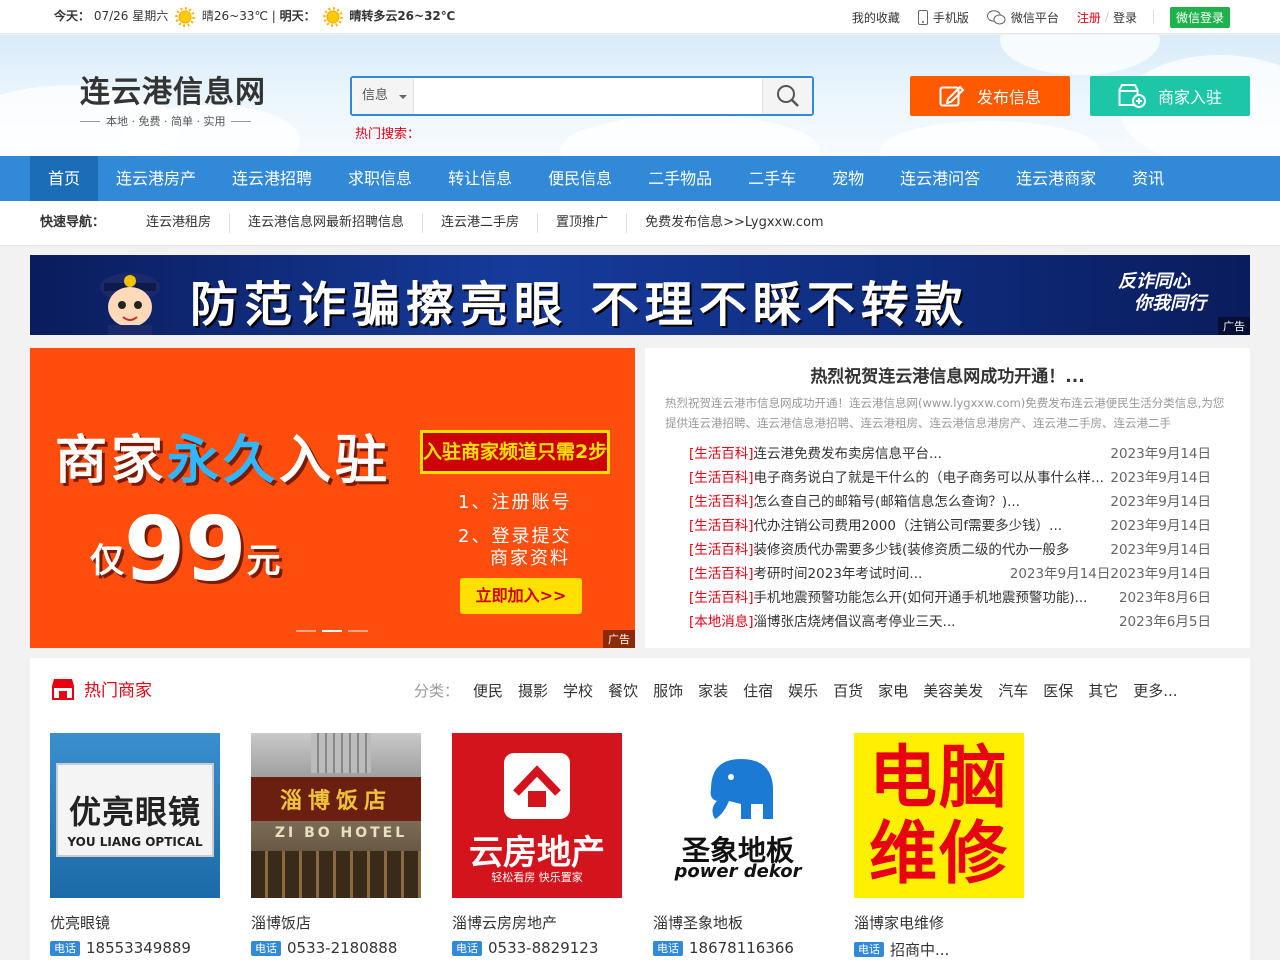  I want to click on quick-link: 连云港信息网最新招聘信息, so click(327, 223).